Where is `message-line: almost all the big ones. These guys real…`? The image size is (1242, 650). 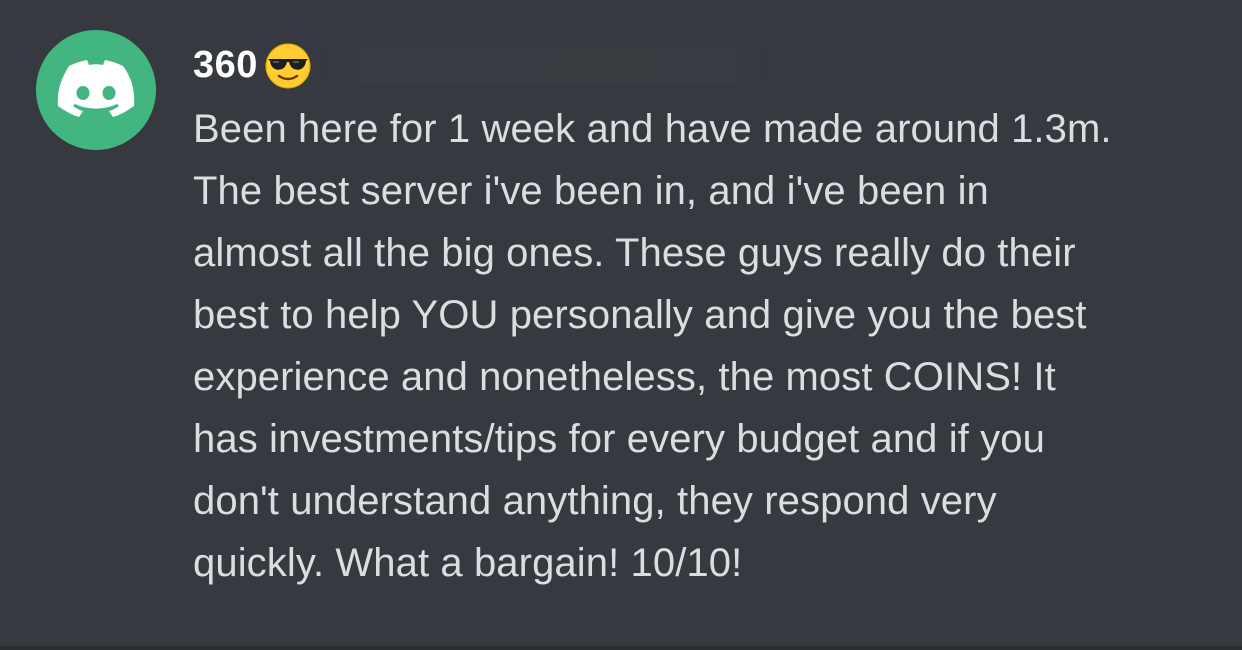 message-line: almost all the big ones. These guys real… is located at coordinates (634, 253).